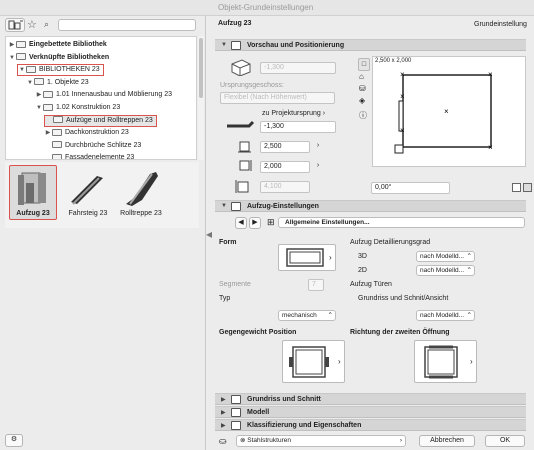 The image size is (534, 450). Describe the element at coordinates (370, 206) in the screenshot. I see `section-elevator-settings: ▼ Aufzug-Einstellungen` at that location.